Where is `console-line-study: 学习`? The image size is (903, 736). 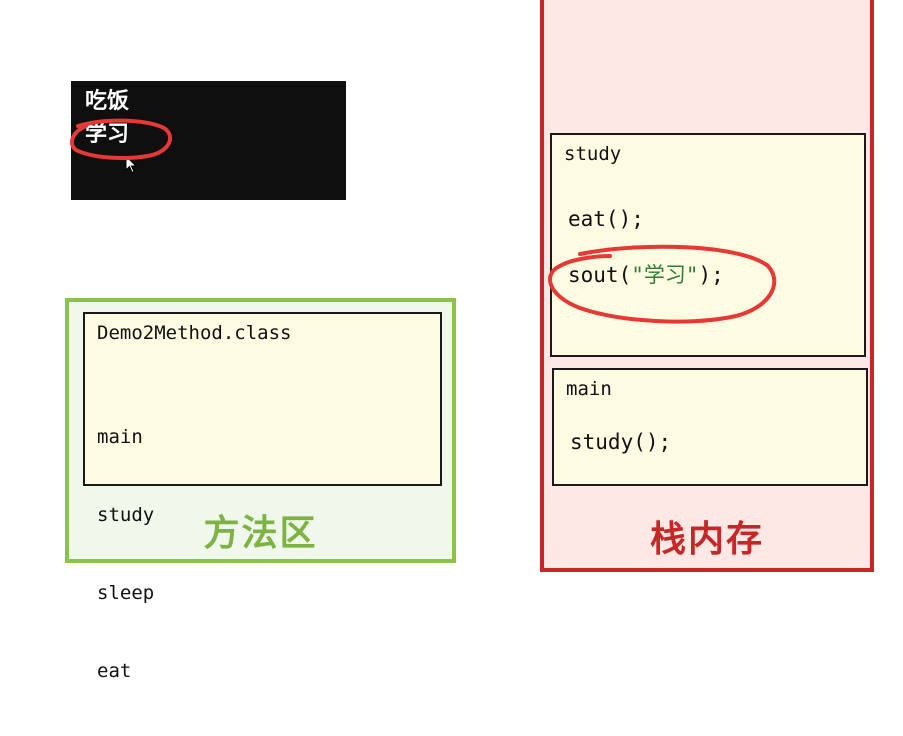
console-line-study: 学习 is located at coordinates (107, 134).